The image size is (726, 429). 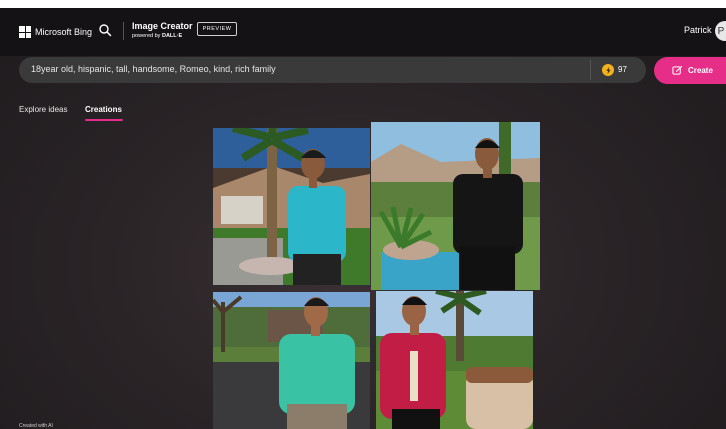 What do you see at coordinates (25, 32) in the screenshot?
I see `microsoft-logo-icon` at bounding box center [25, 32].